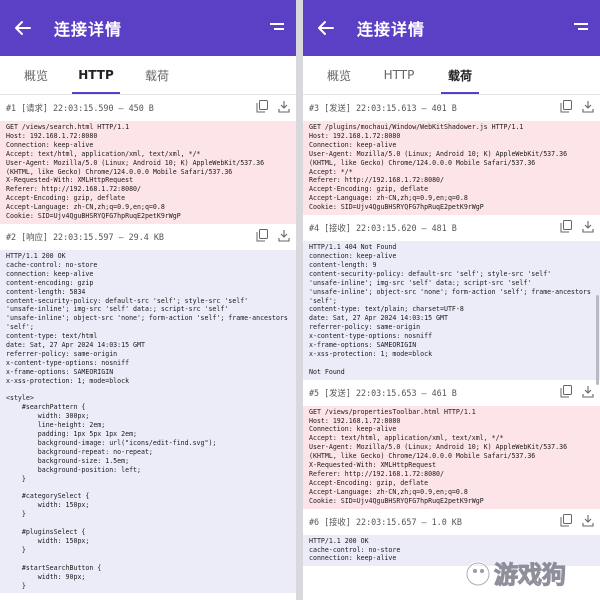  I want to click on code-line: GET /views/search.html HTTP/1.1, so click(68, 127).